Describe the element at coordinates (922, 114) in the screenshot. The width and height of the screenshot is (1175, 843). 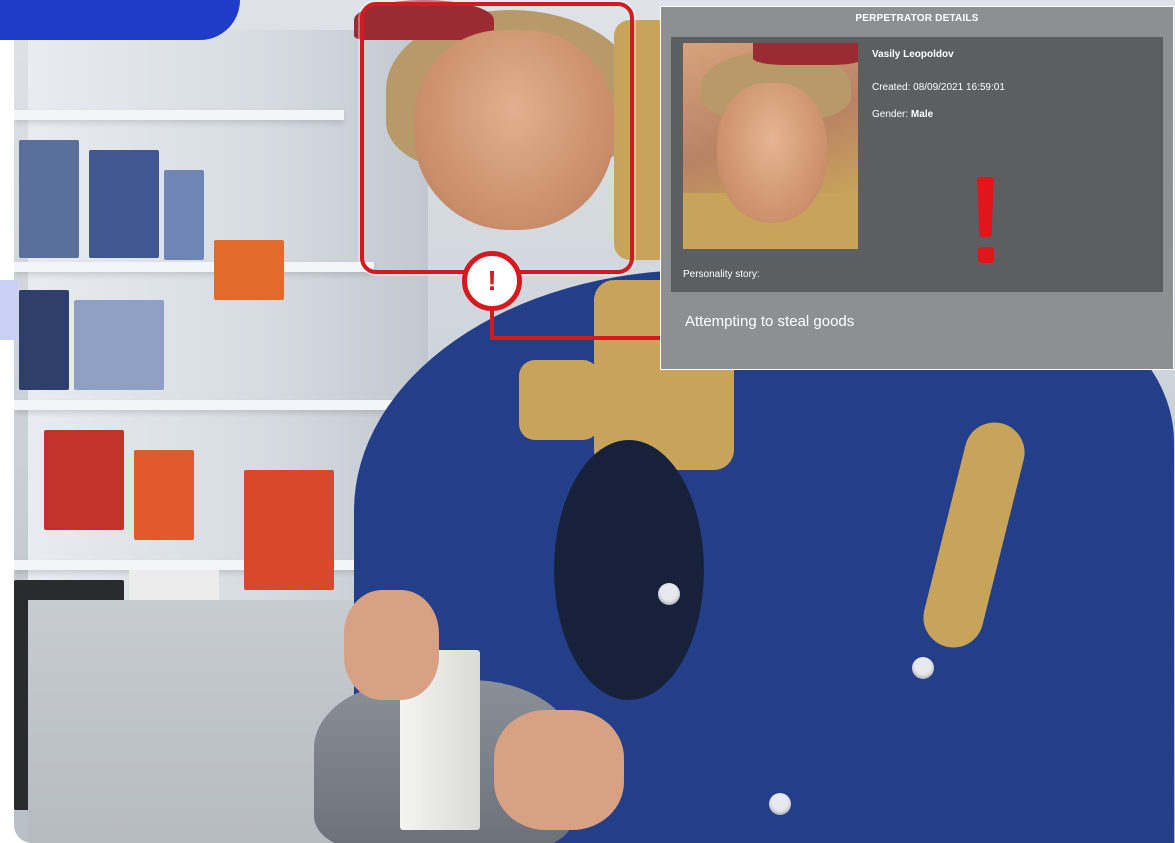
I see `gender-value: Male` at that location.